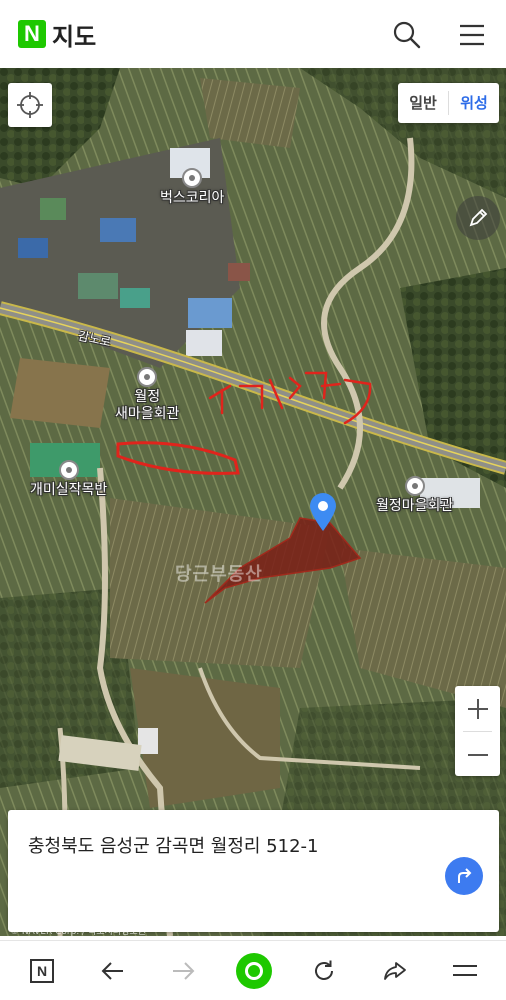 This screenshot has height=1000, width=506. I want to click on map-type-toggle: 일반 위성, so click(448, 103).